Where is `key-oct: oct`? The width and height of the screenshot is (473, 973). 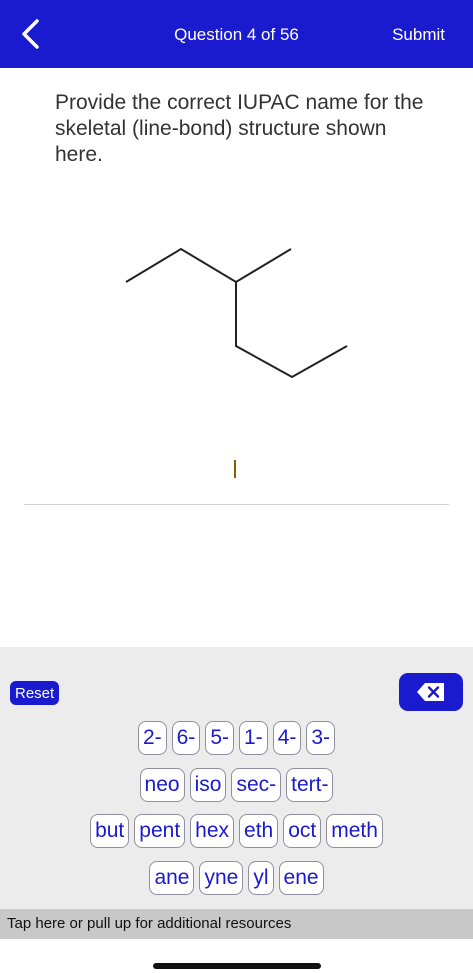 key-oct: oct is located at coordinates (302, 831).